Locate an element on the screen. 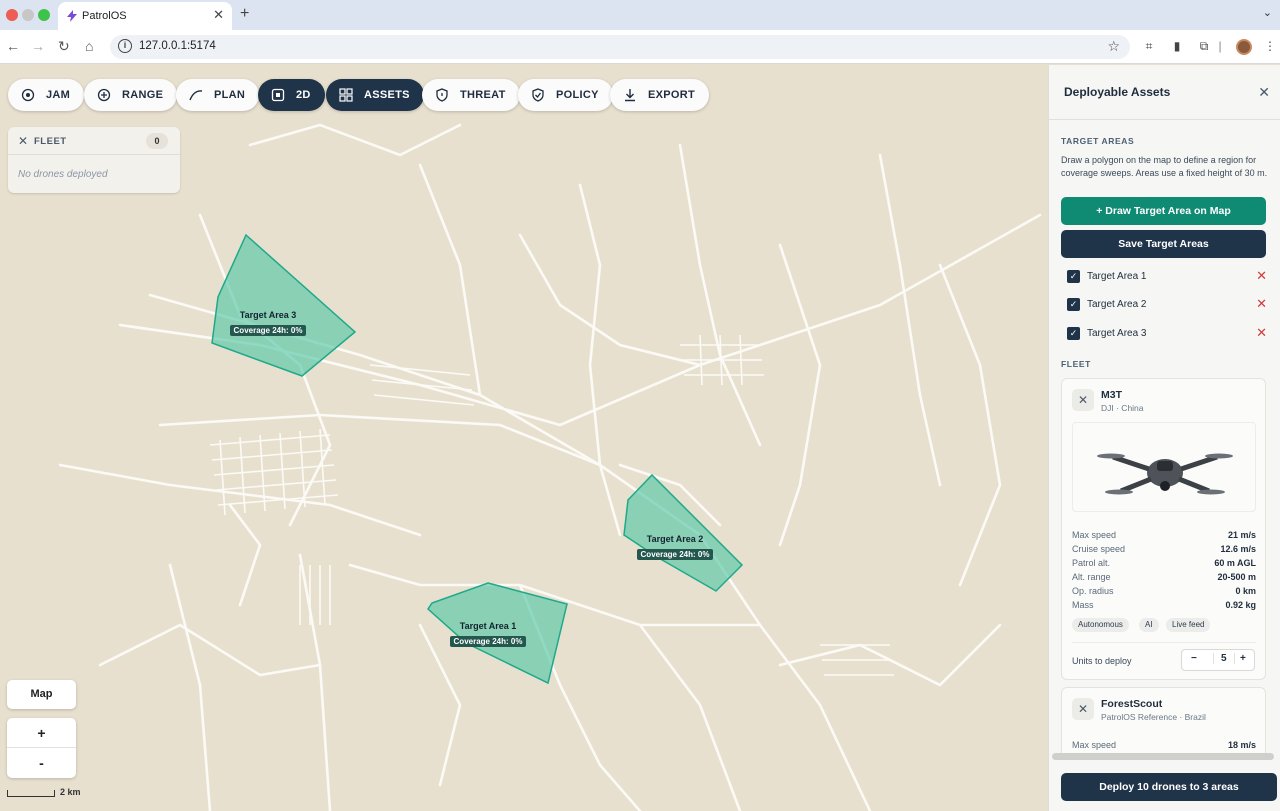  tab-title: PatrolOS is located at coordinates (104, 16).